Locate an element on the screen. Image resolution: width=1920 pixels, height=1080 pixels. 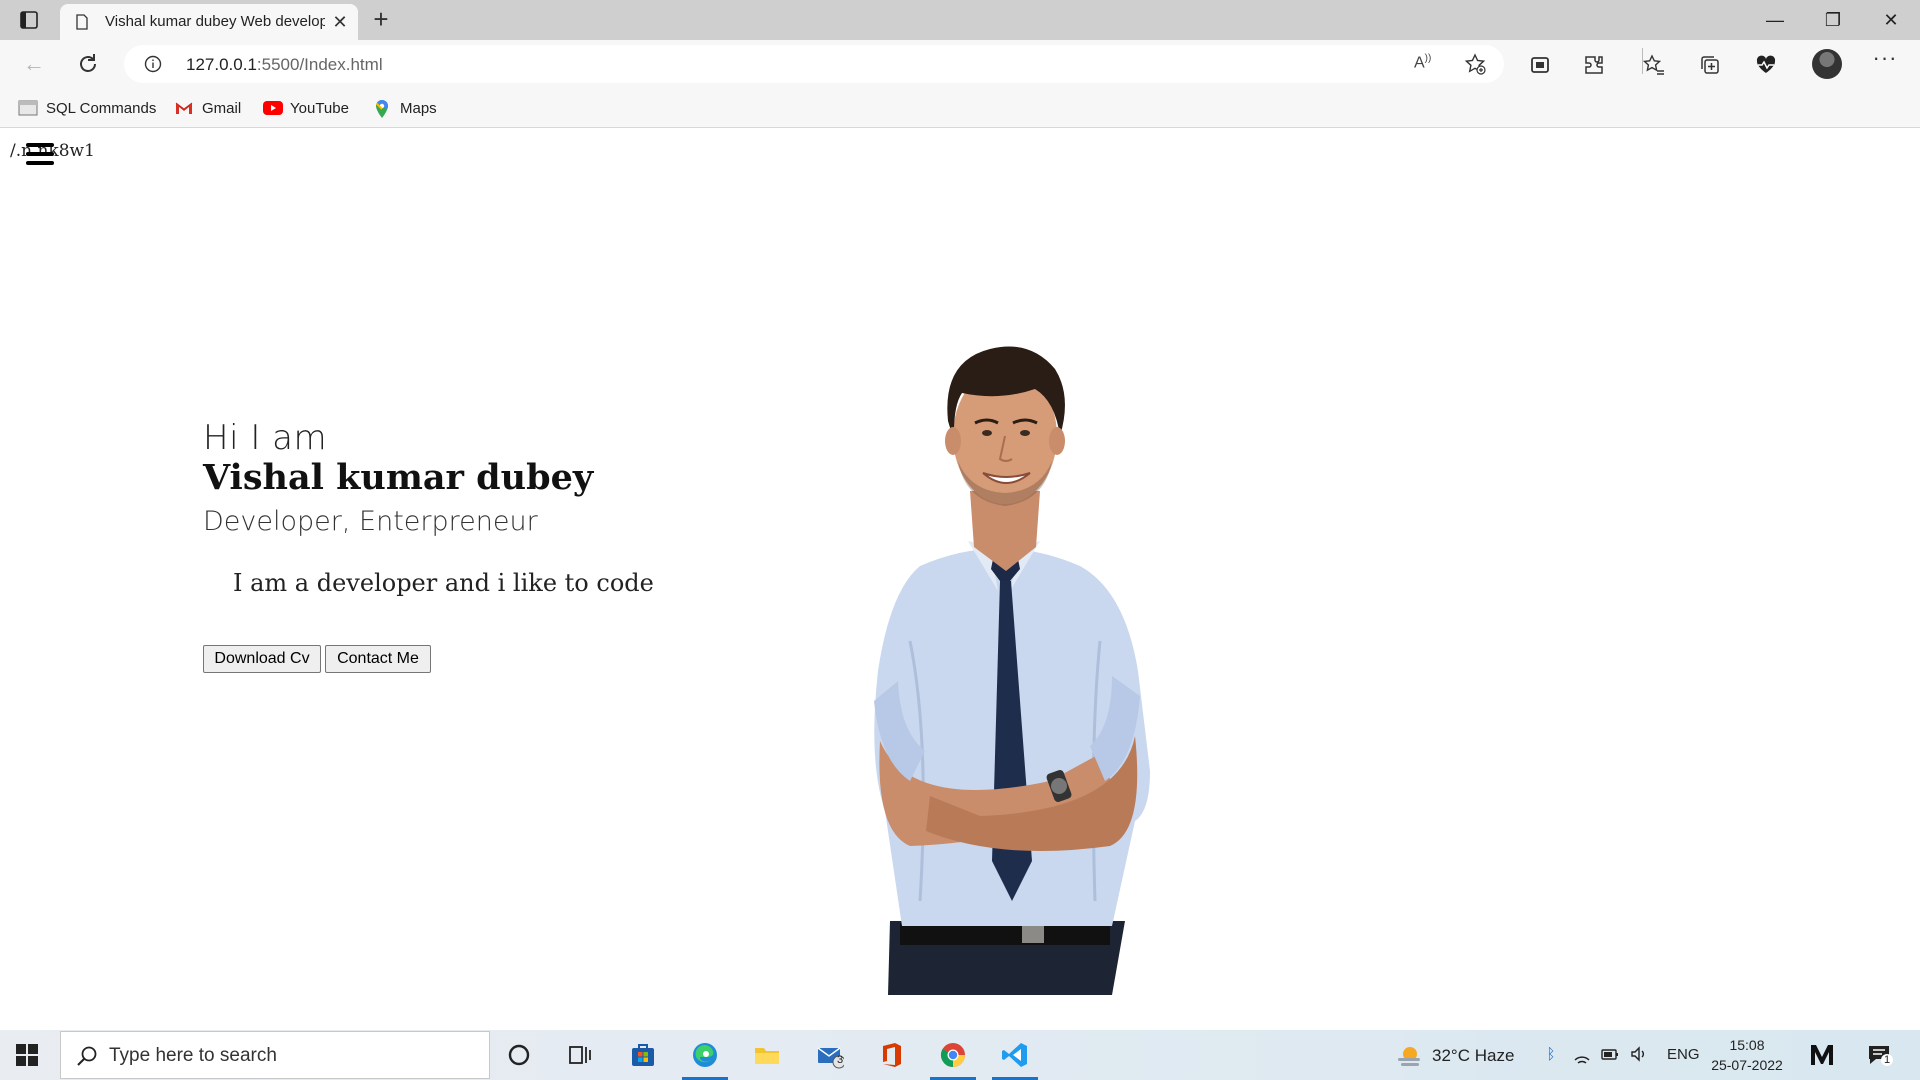
folder-icon is located at coordinates (28, 108).